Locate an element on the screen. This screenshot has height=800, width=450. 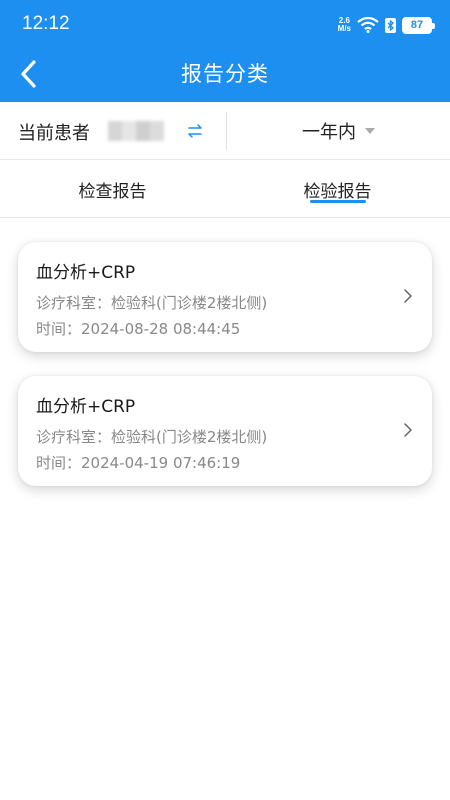
tab-lab-report-label: 检验报告 is located at coordinates (337, 191).